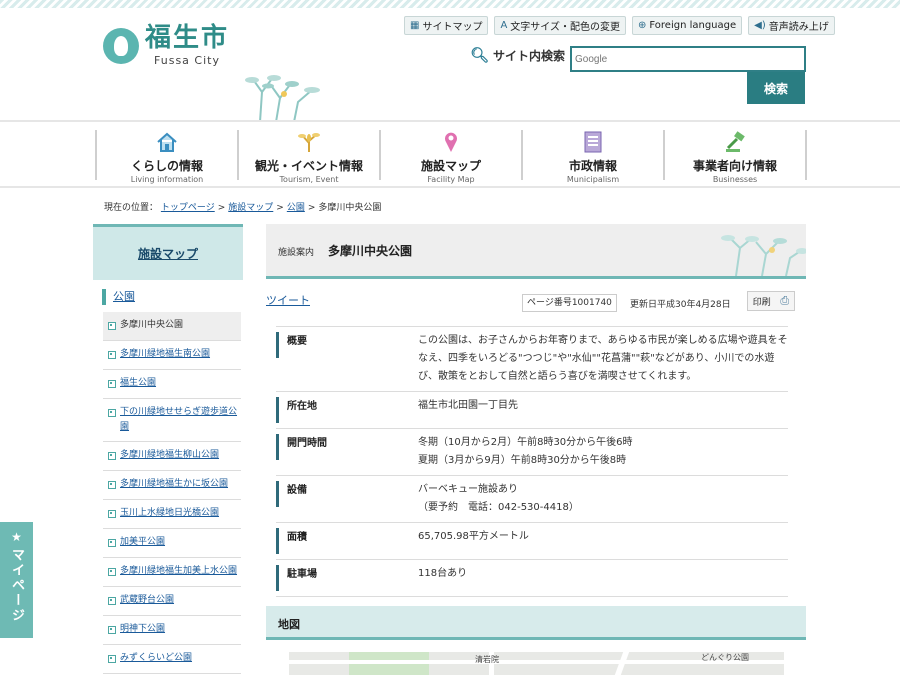 The width and height of the screenshot is (900, 675). What do you see at coordinates (16, 580) in the screenshot?
I see `mypage-tab: ★ マイページ` at bounding box center [16, 580].